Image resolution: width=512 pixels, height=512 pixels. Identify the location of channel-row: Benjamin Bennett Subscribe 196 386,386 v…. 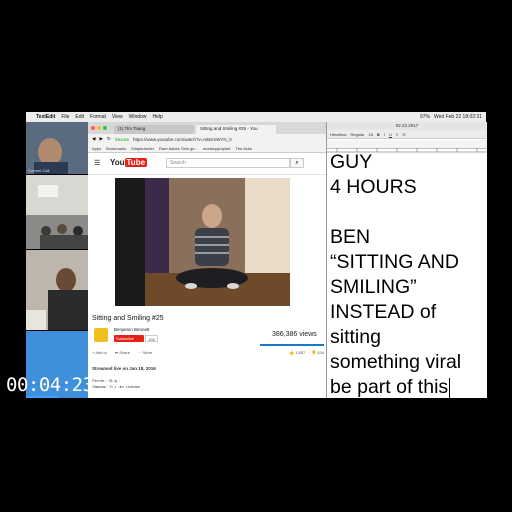
(208, 336).